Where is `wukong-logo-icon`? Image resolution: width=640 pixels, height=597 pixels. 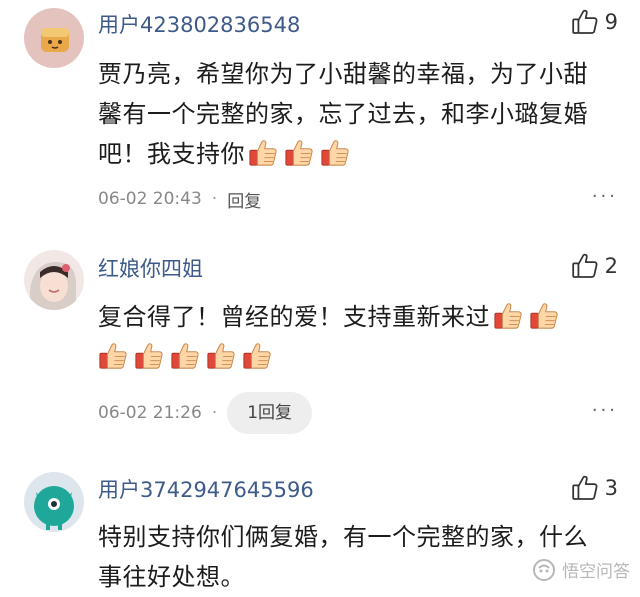
wukong-logo-icon is located at coordinates (544, 569).